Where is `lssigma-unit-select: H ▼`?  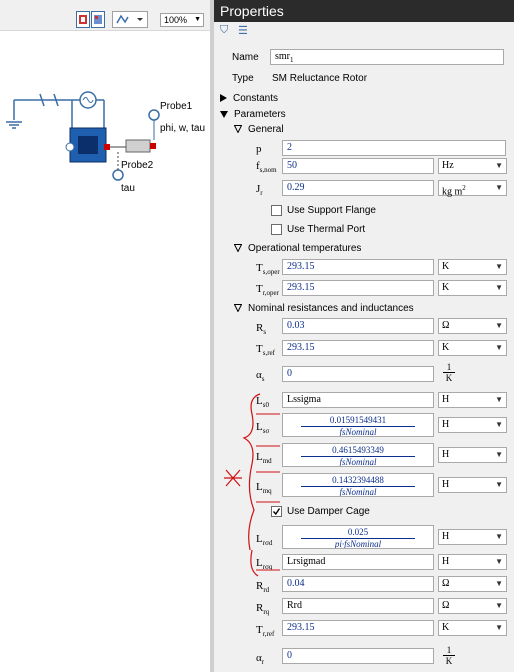
lssigma-unit-select: H ▼ is located at coordinates (472, 425).